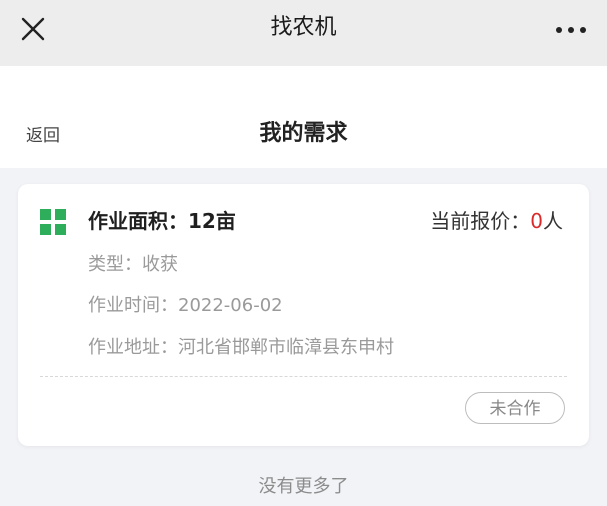 This screenshot has width=607, height=506. I want to click on current-quote-label: 当前报价：, so click(480, 221).